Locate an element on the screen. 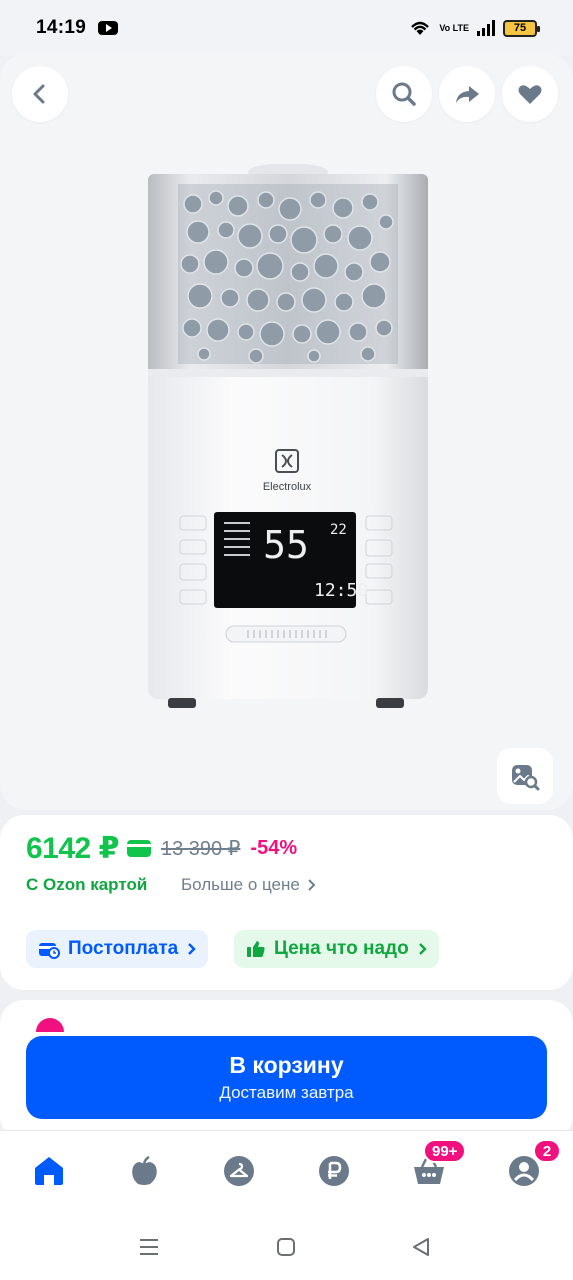 The height and width of the screenshot is (1280, 573). favorite-button is located at coordinates (530, 94).